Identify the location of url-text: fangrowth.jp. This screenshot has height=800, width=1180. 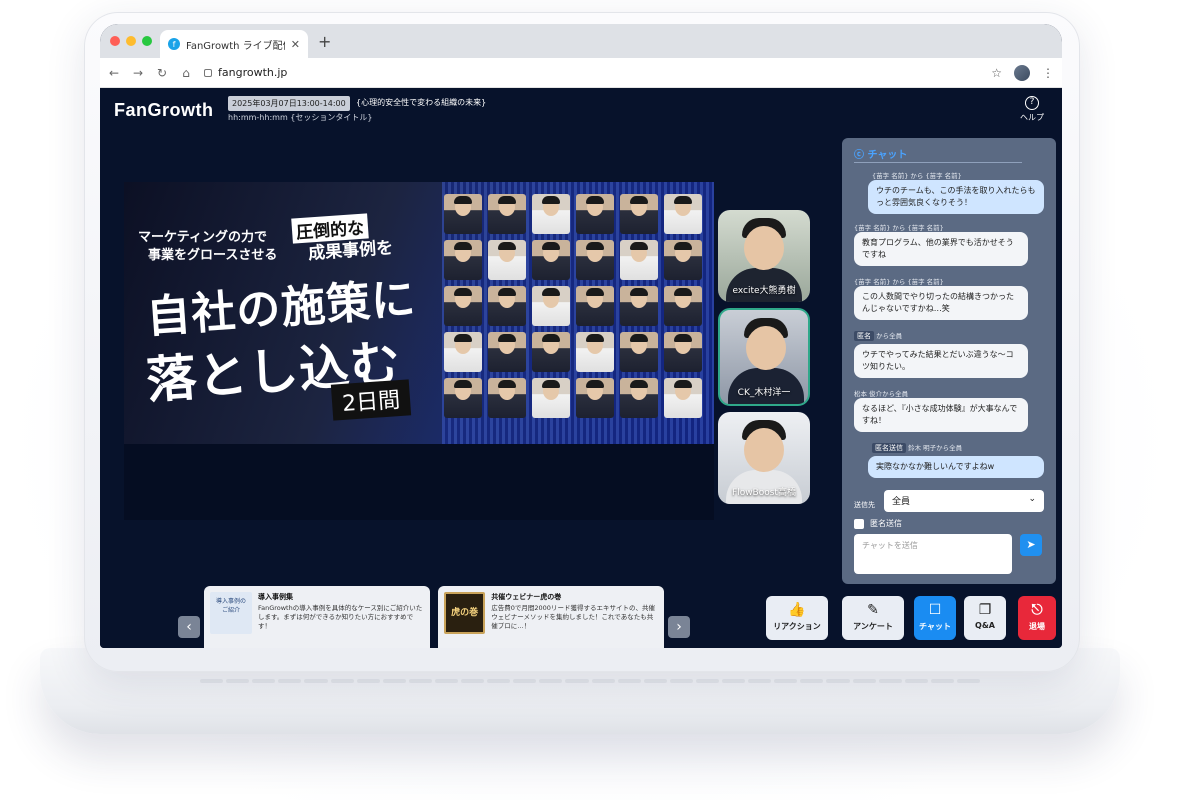
(253, 72).